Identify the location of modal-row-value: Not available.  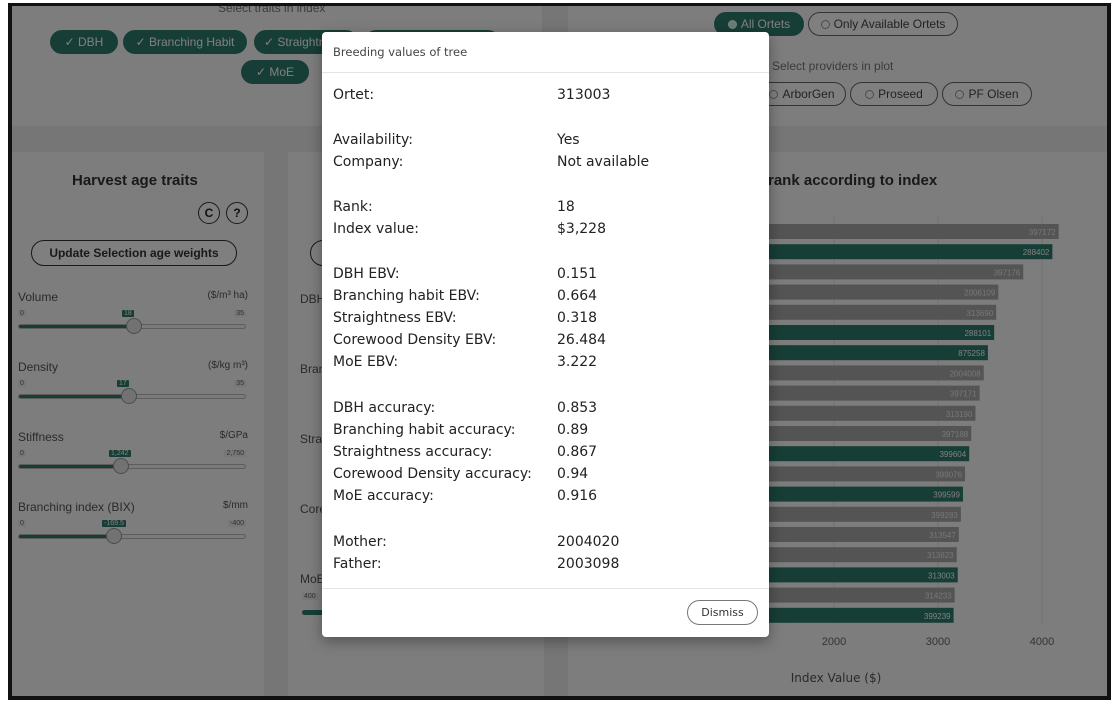
(603, 162).